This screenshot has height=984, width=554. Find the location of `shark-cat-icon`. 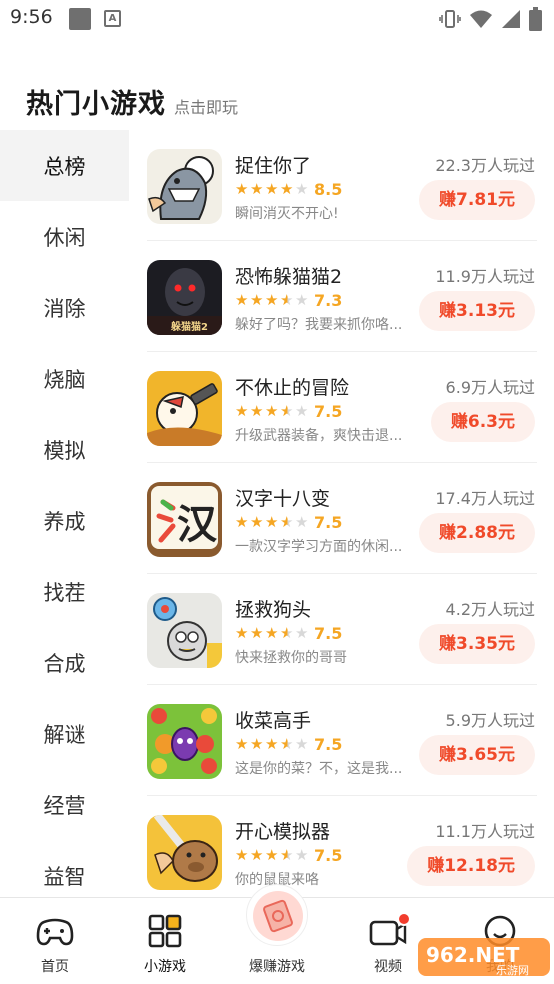

shark-cat-icon is located at coordinates (184, 186).